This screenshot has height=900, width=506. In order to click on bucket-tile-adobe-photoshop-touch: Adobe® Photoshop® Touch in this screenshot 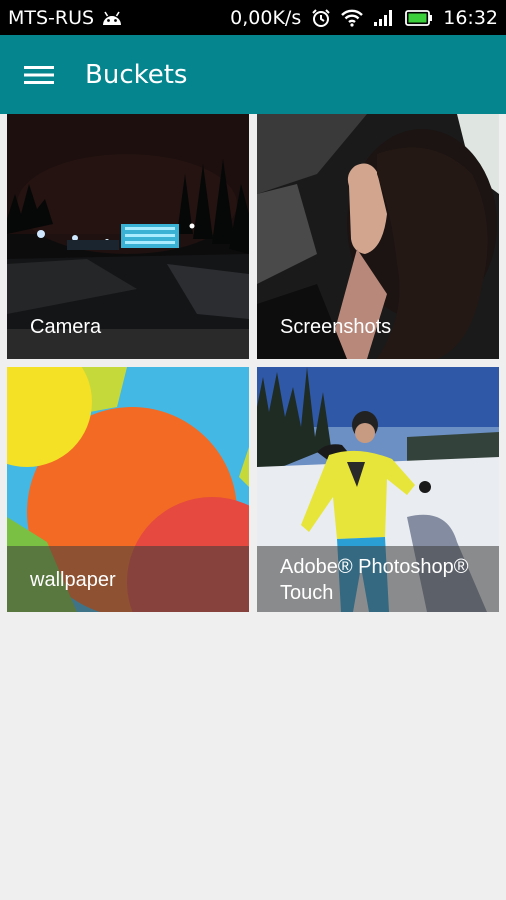, I will do `click(378, 489)`.